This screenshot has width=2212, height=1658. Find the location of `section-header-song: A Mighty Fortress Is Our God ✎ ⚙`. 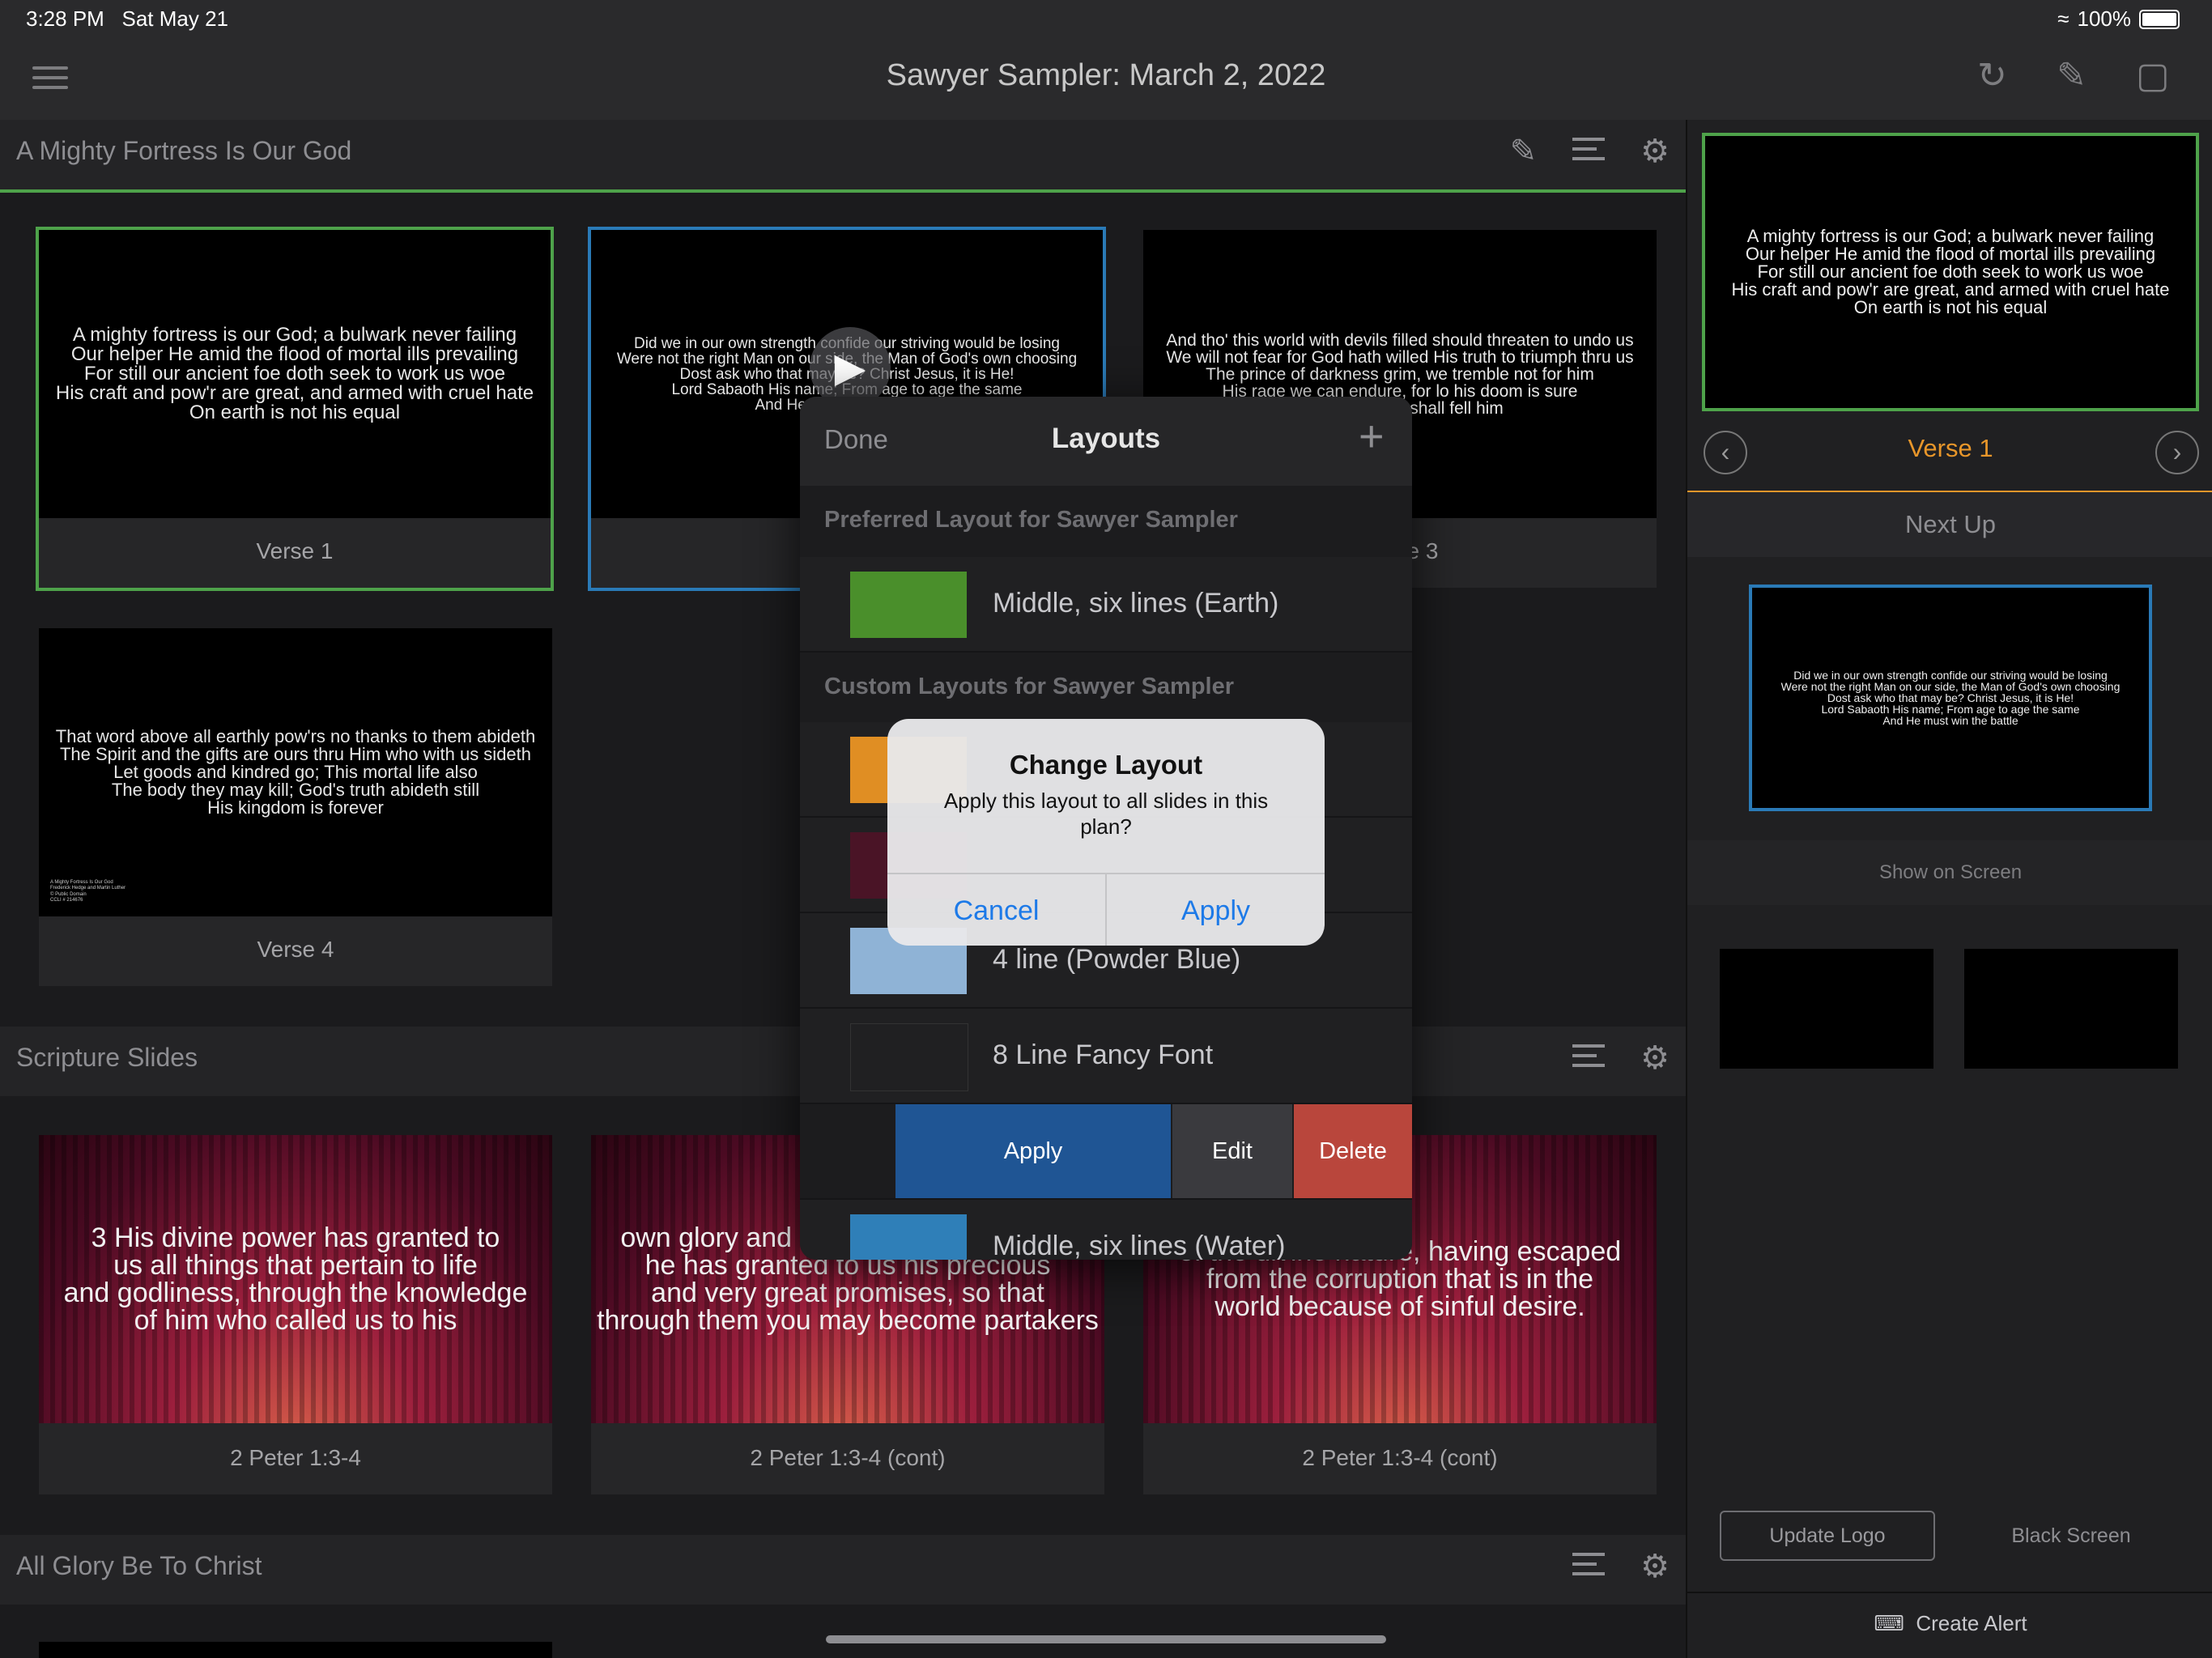

section-header-song: A Mighty Fortress Is Our God ✎ ⚙ is located at coordinates (843, 156).